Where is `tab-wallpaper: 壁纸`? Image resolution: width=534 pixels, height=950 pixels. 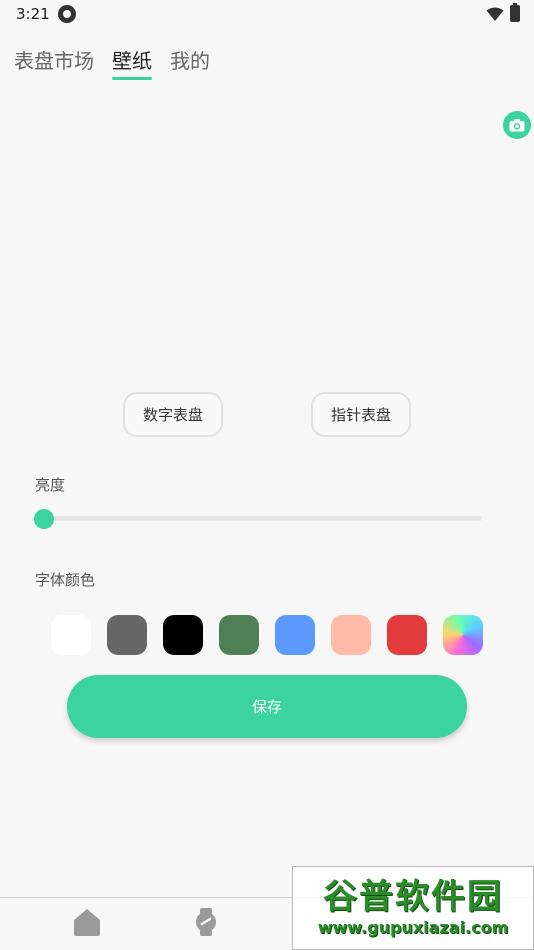
tab-wallpaper: 壁纸 is located at coordinates (132, 63).